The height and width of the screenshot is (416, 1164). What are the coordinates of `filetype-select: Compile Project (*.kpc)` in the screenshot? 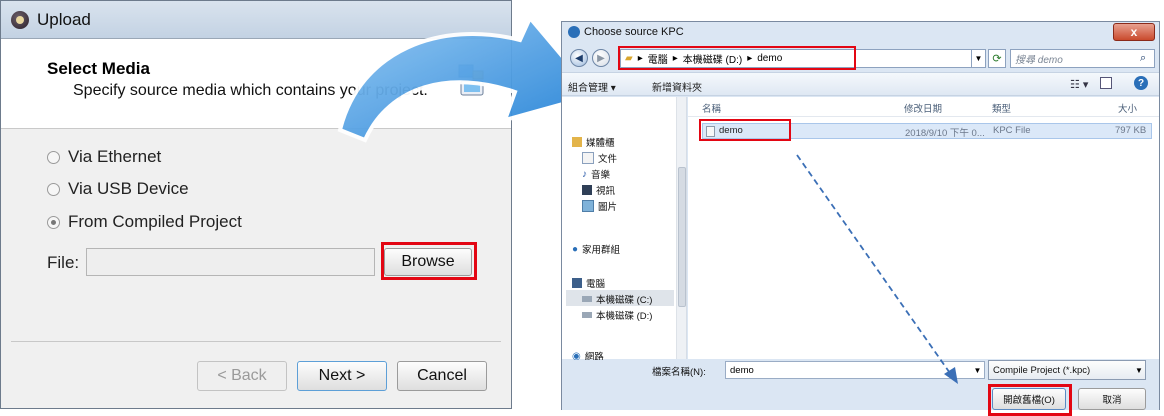 It's located at (1067, 370).